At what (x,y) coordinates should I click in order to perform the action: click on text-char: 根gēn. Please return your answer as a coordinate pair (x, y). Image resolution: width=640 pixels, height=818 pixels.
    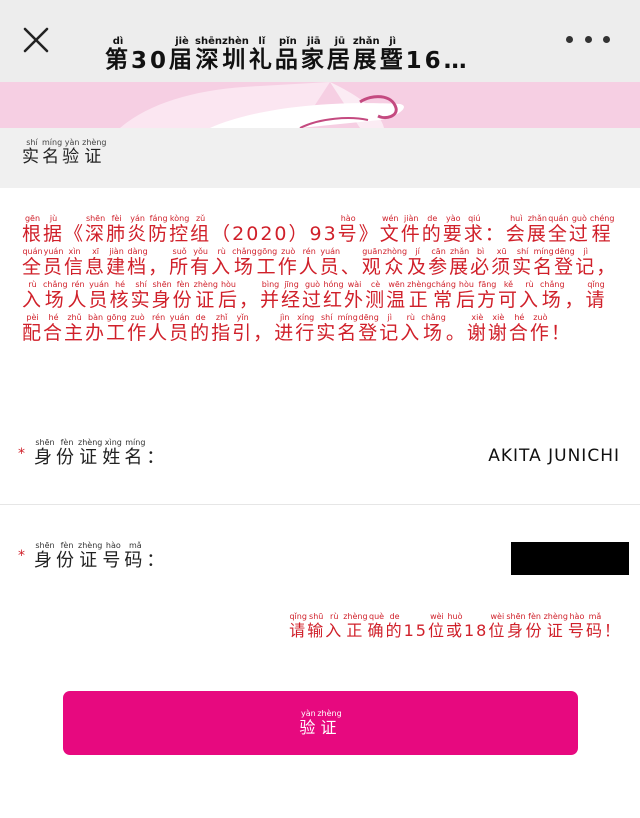
    Looking at the image, I should click on (33, 229).